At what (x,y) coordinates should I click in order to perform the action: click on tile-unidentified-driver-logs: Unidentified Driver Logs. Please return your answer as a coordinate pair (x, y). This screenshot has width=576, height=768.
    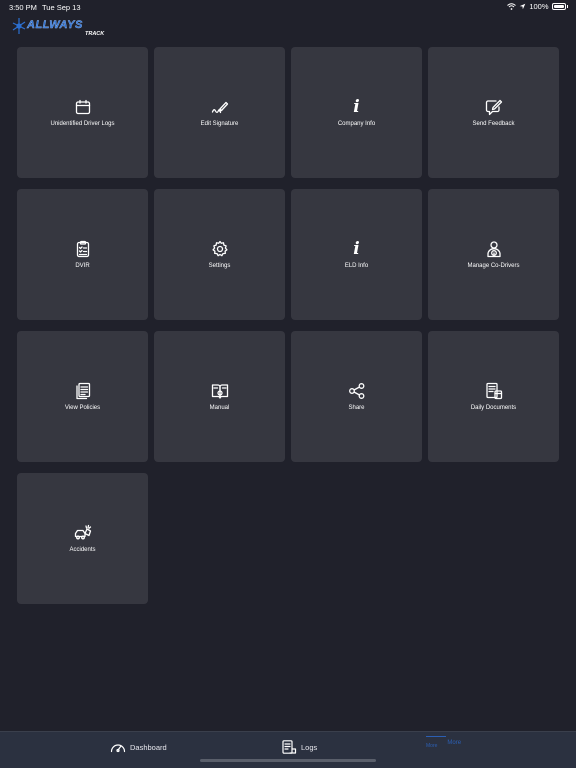
    Looking at the image, I should click on (82, 112).